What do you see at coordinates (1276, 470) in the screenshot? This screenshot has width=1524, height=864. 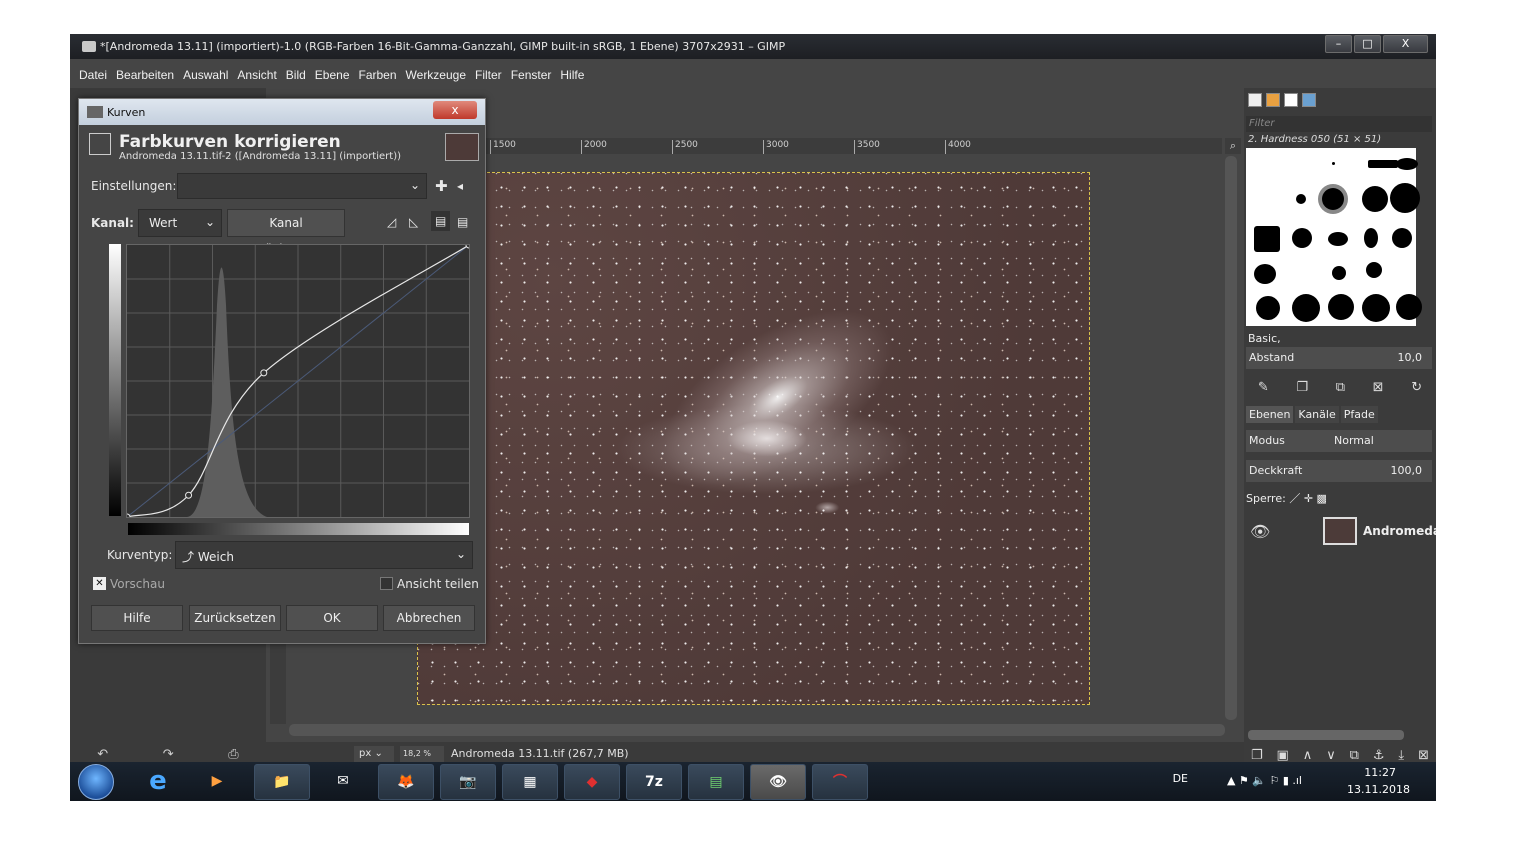 I see `opacity-label: Deckkraft` at bounding box center [1276, 470].